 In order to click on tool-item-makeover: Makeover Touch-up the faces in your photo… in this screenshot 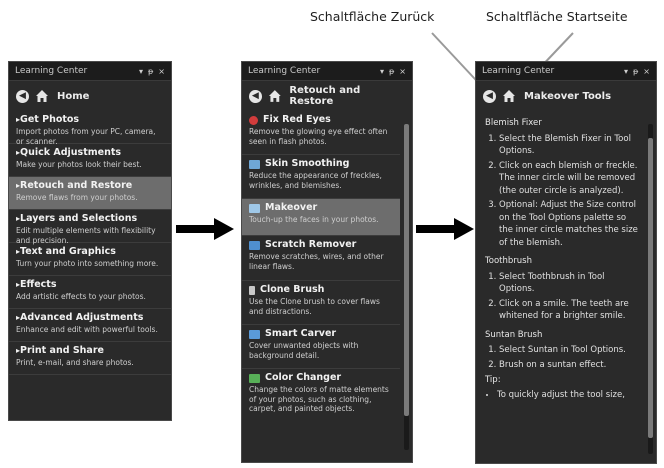, I will do `click(321, 217)`.